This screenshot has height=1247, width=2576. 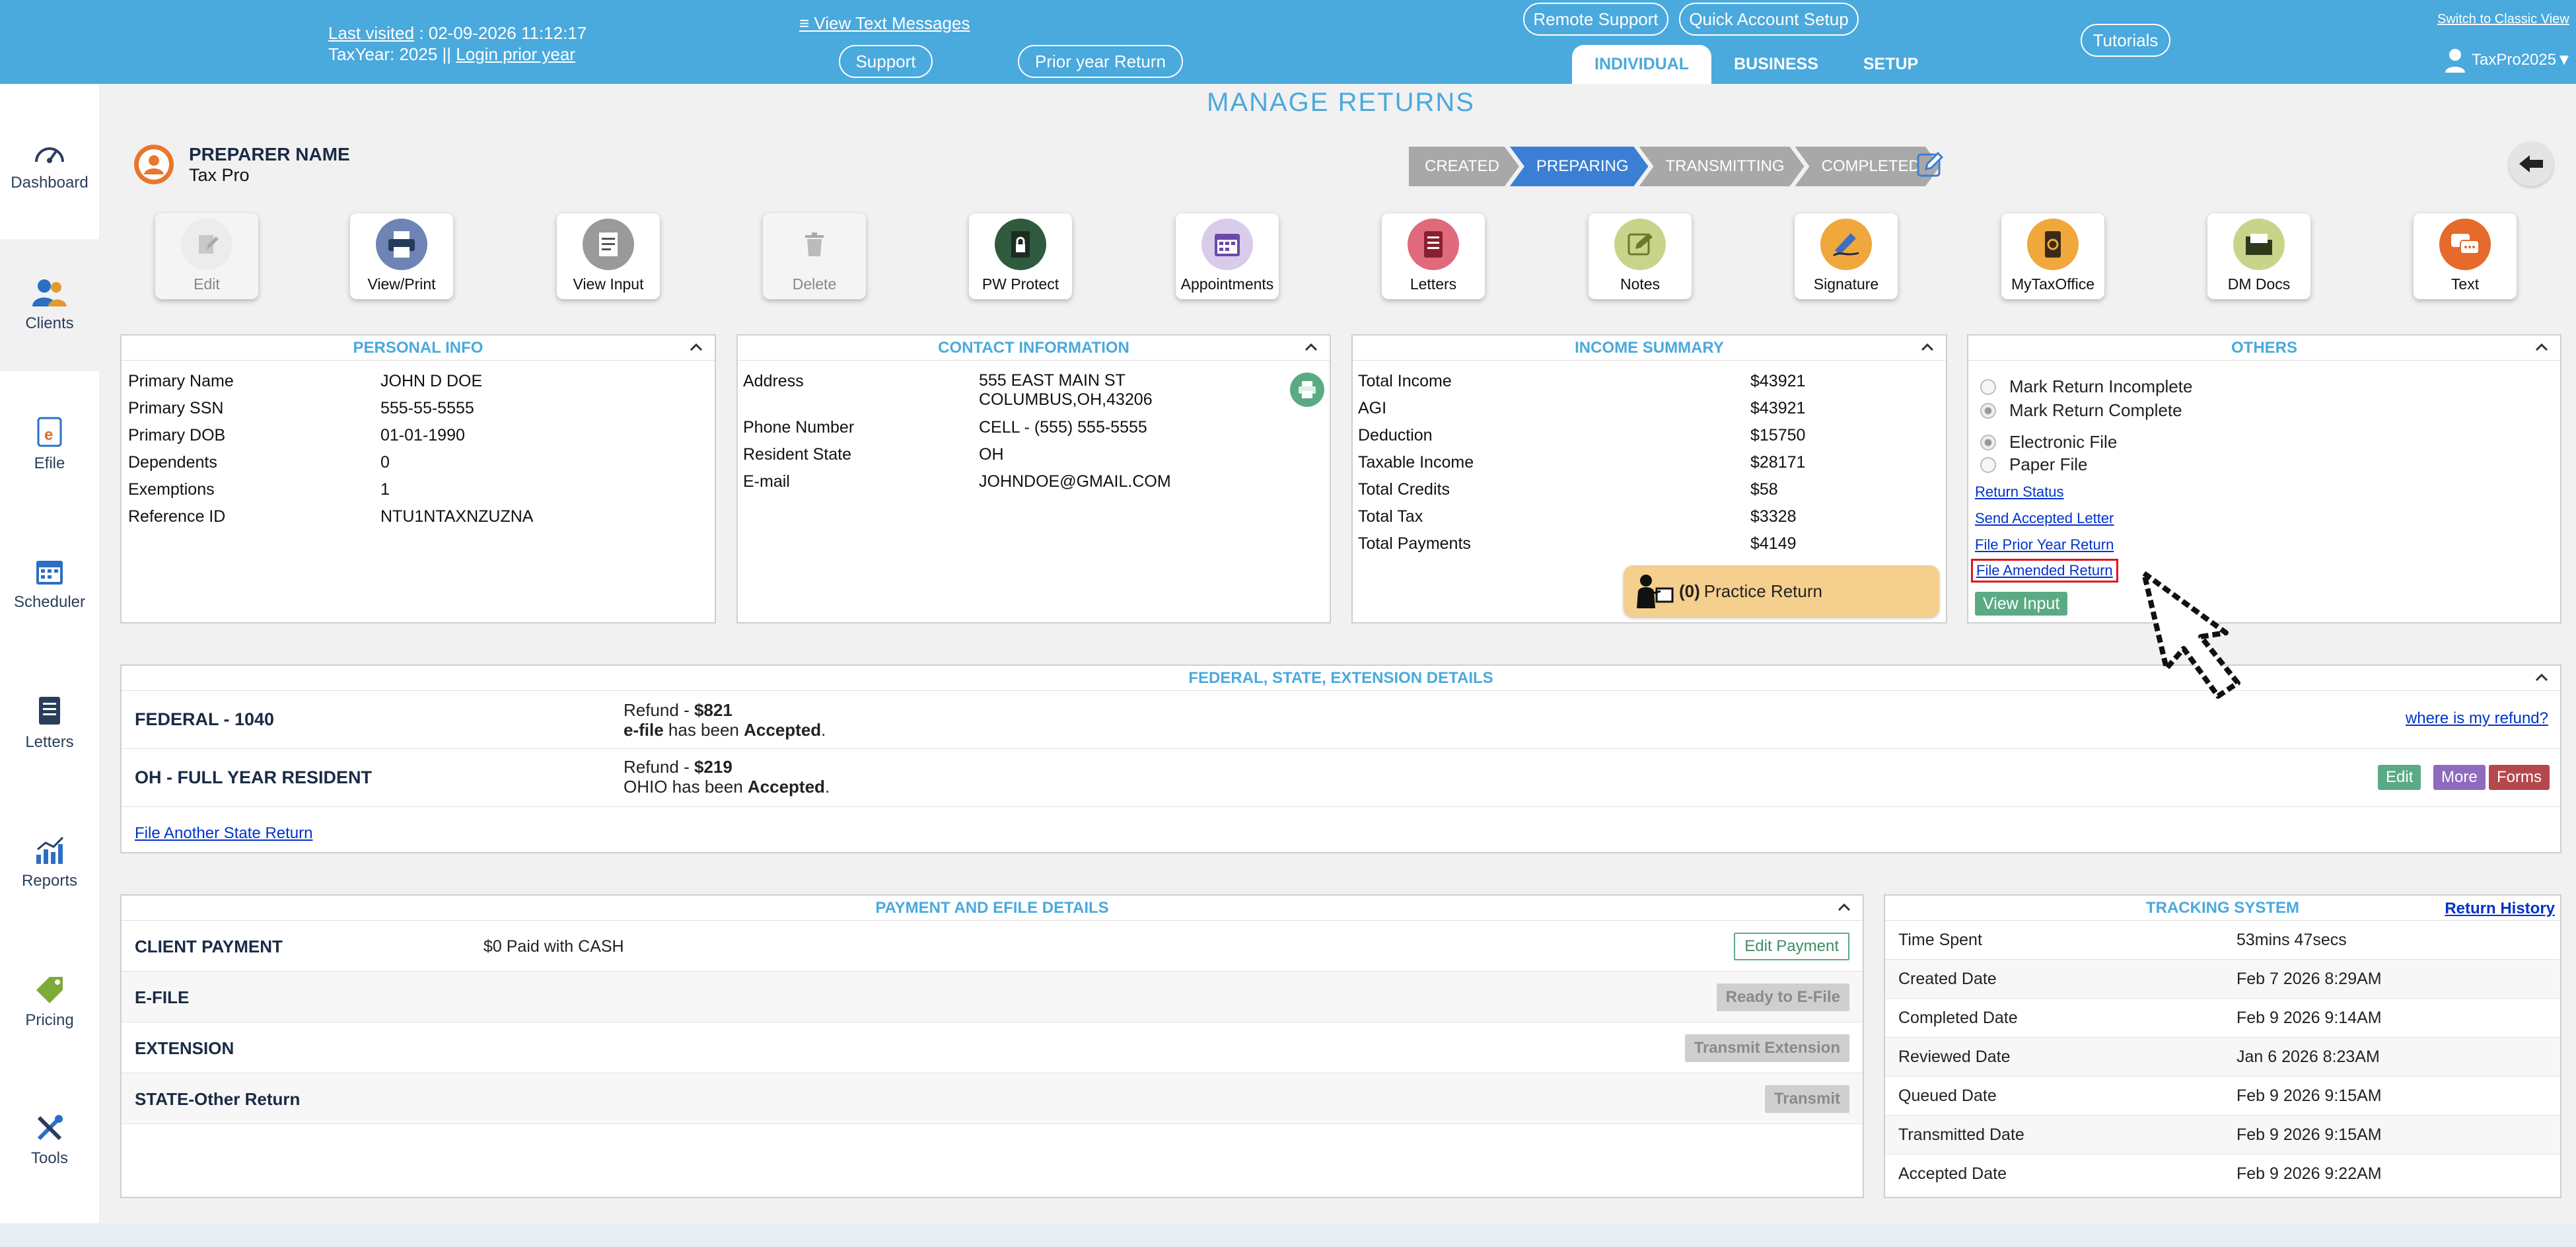 I want to click on electronic-file-option: Electronic File, so click(x=2048, y=442).